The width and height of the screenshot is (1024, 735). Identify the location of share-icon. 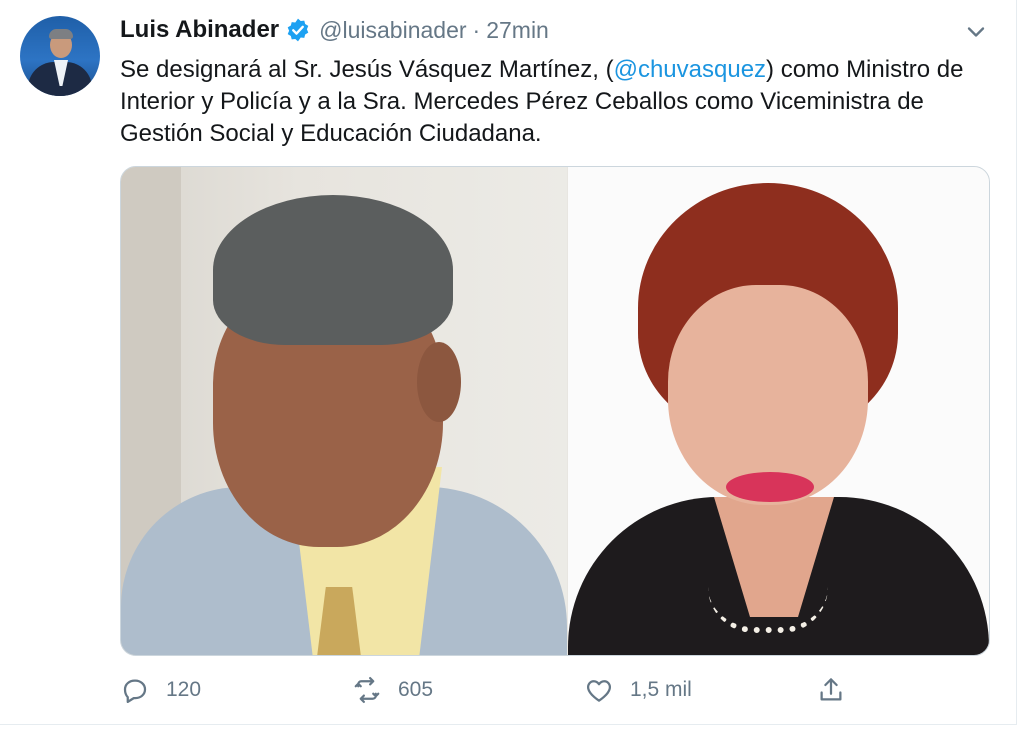
(831, 689).